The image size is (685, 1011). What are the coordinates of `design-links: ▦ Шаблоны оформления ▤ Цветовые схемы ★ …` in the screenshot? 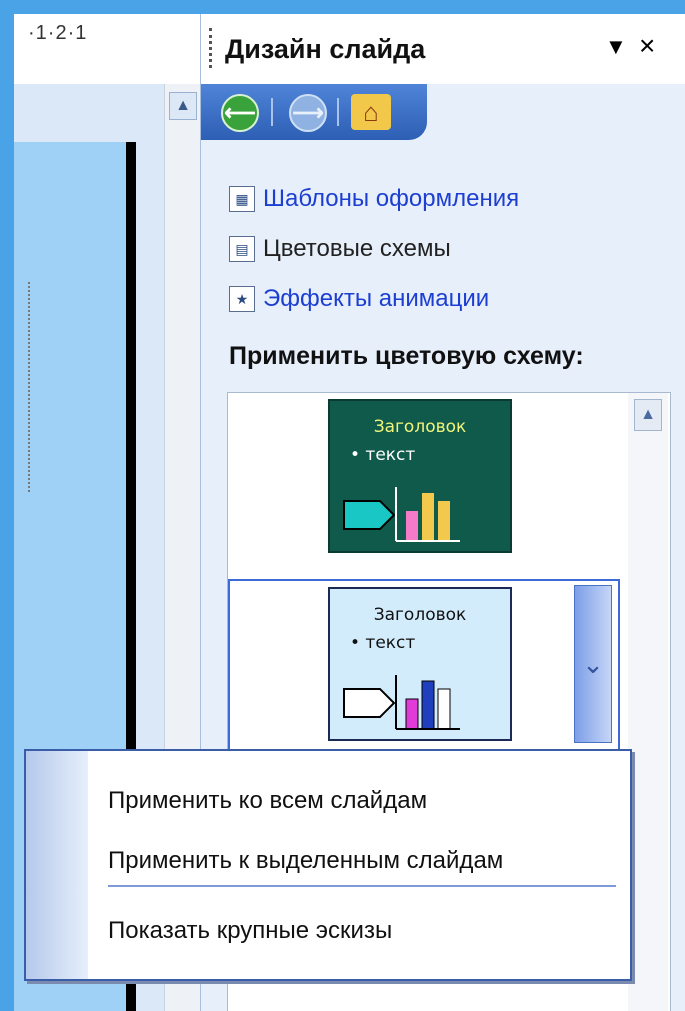 It's located at (374, 249).